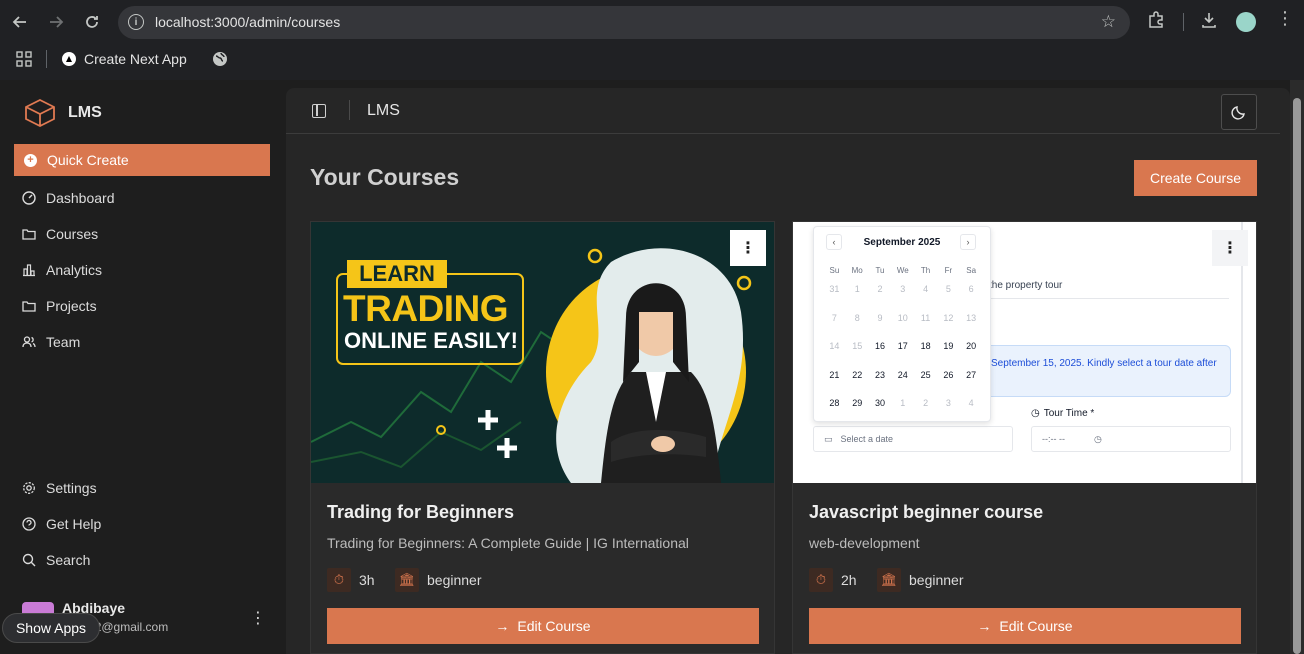 The image size is (1304, 654). Describe the element at coordinates (968, 242) in the screenshot. I see `chevron-right-icon: ›` at that location.